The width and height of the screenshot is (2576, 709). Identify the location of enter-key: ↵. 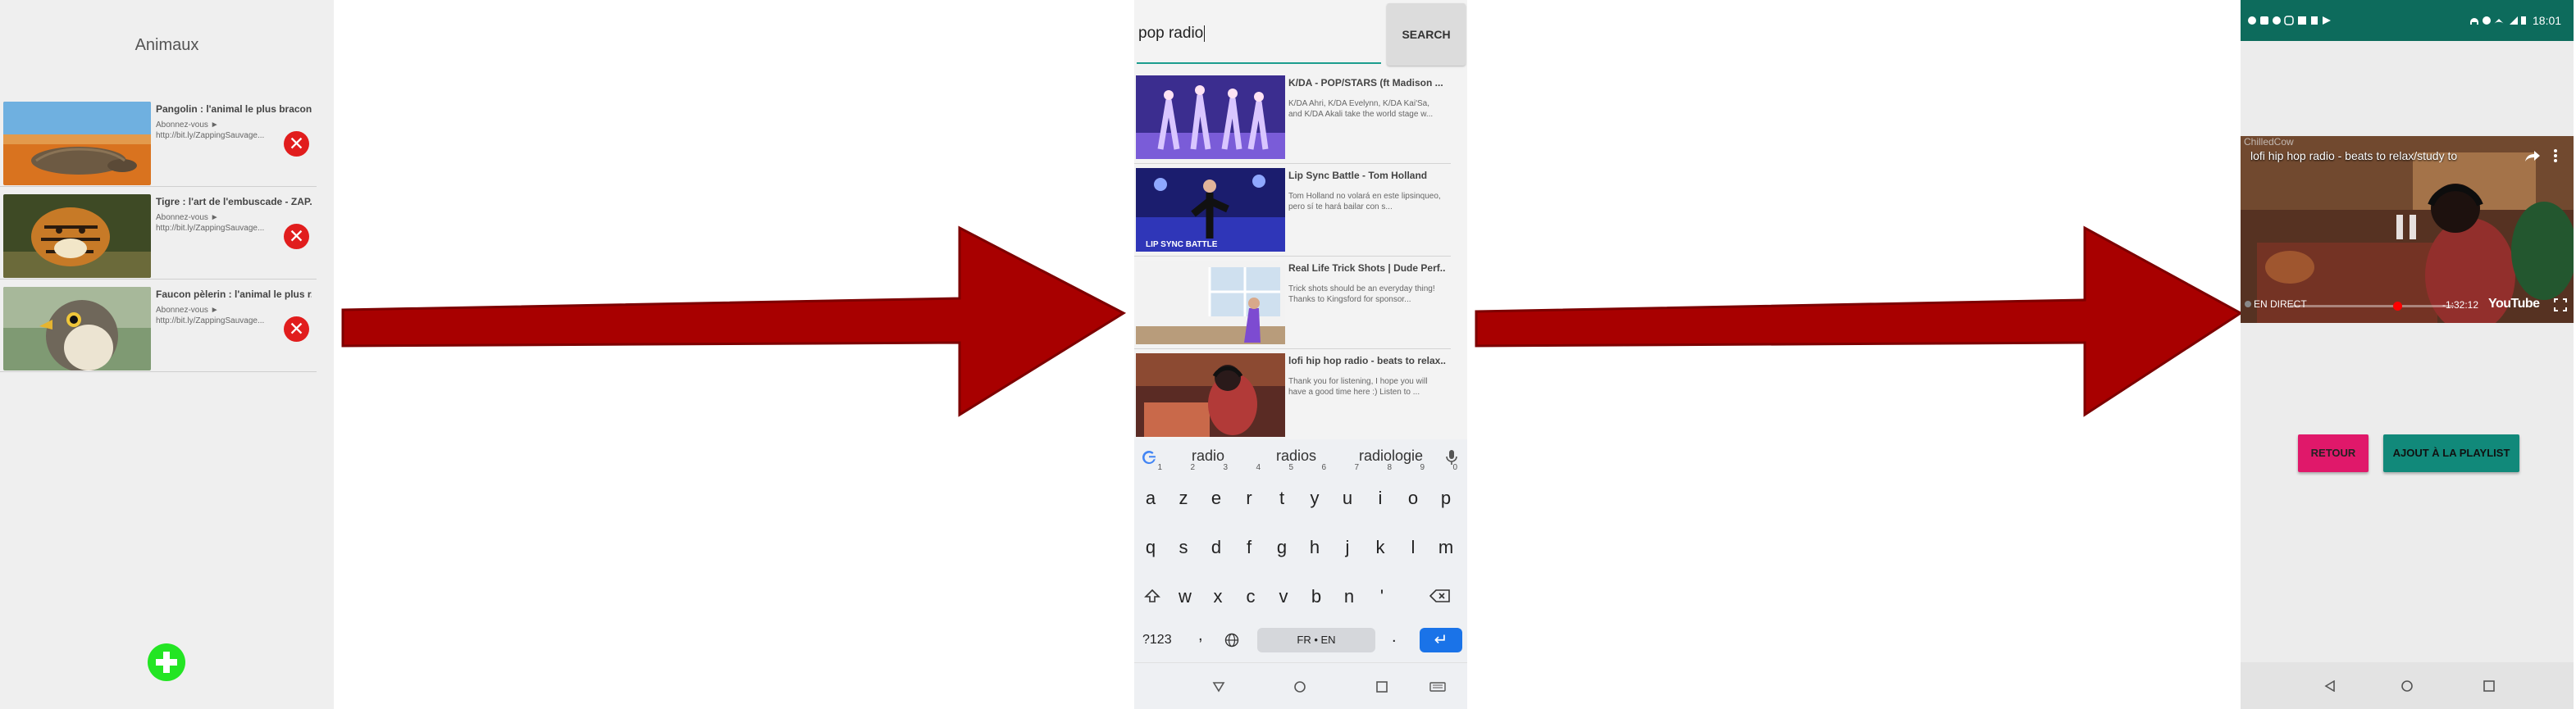
(1441, 640).